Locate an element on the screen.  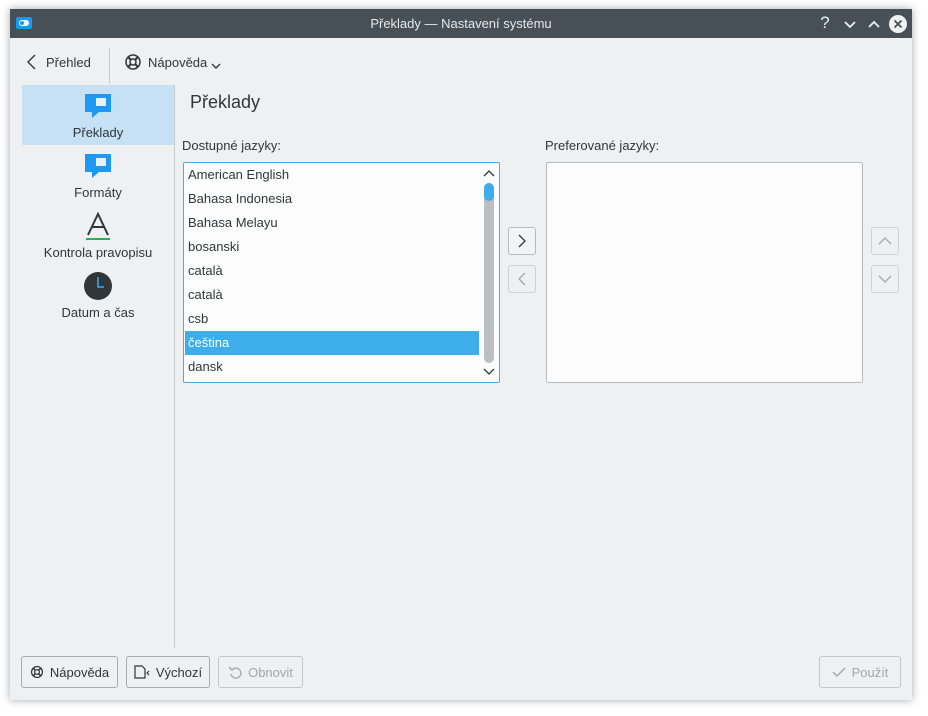
chevron-right-icon is located at coordinates (522, 241).